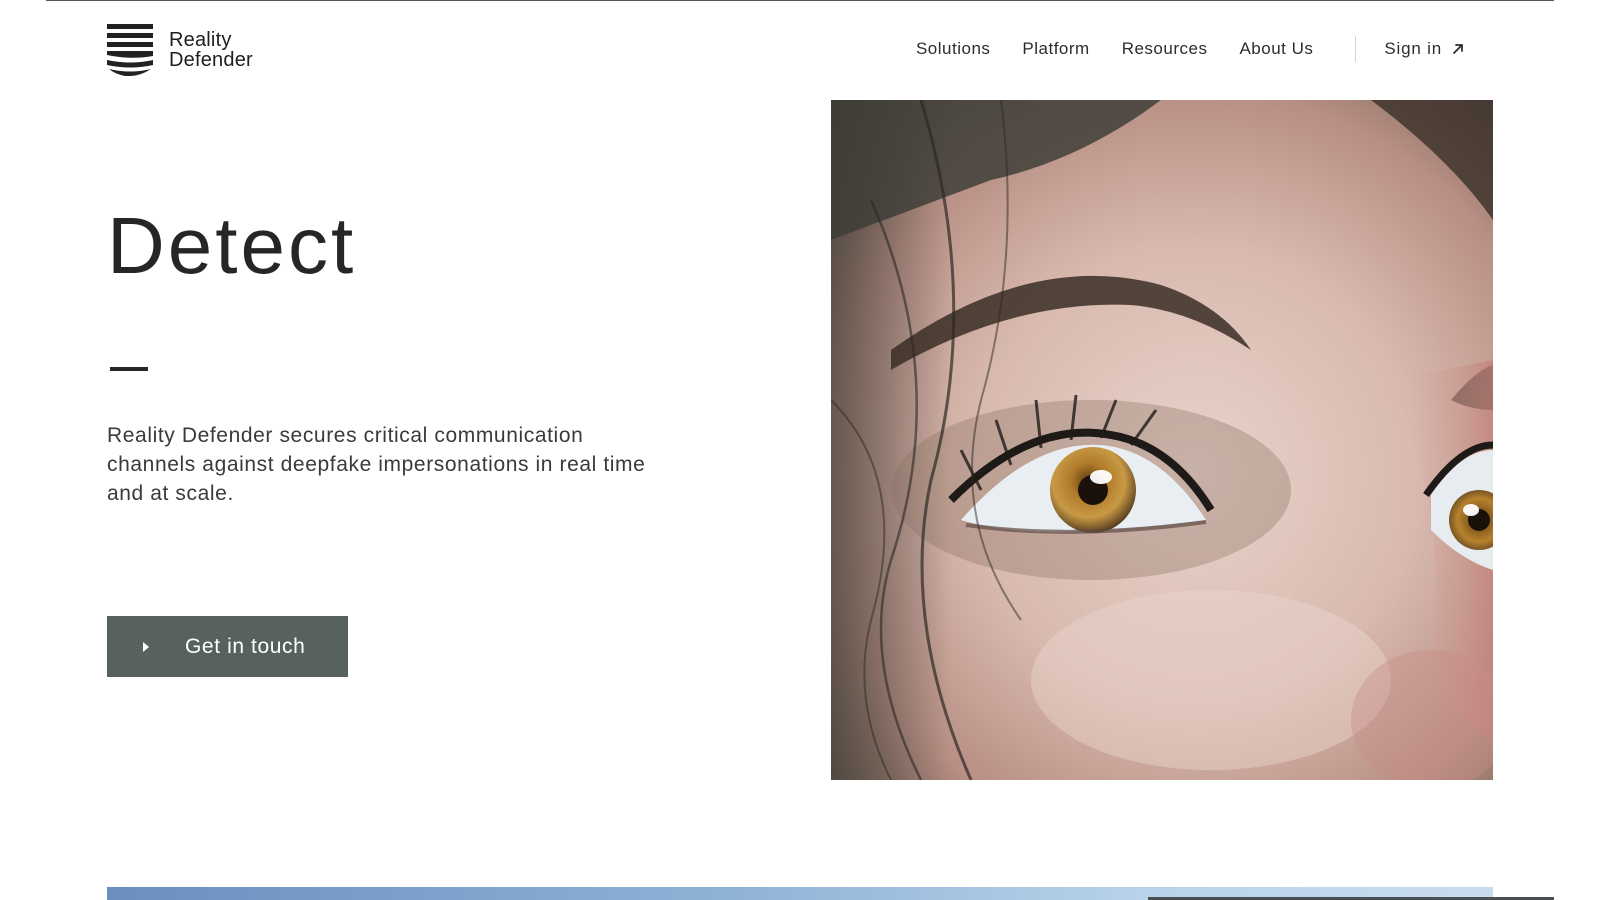 The height and width of the screenshot is (900, 1600). What do you see at coordinates (1276, 49) in the screenshot?
I see `nav-item-about-us: About Us` at bounding box center [1276, 49].